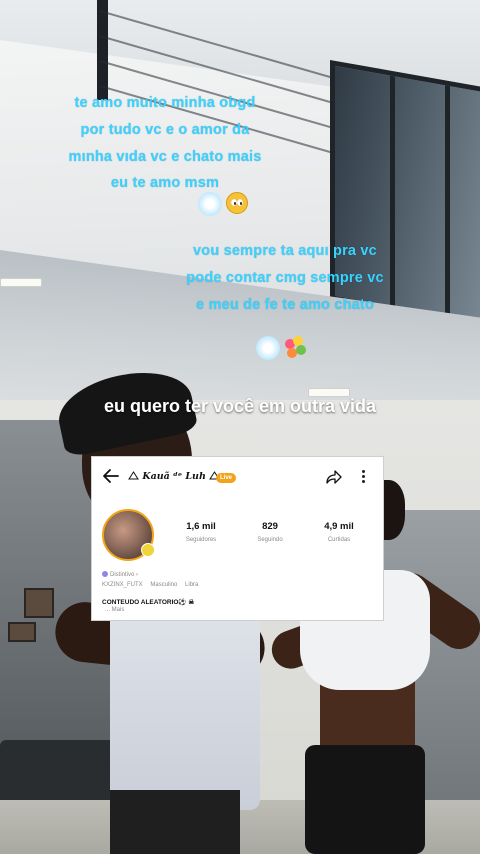 This screenshot has height=854, width=480. What do you see at coordinates (192, 585) in the screenshot?
I see `meta-sign: Libra` at bounding box center [192, 585].